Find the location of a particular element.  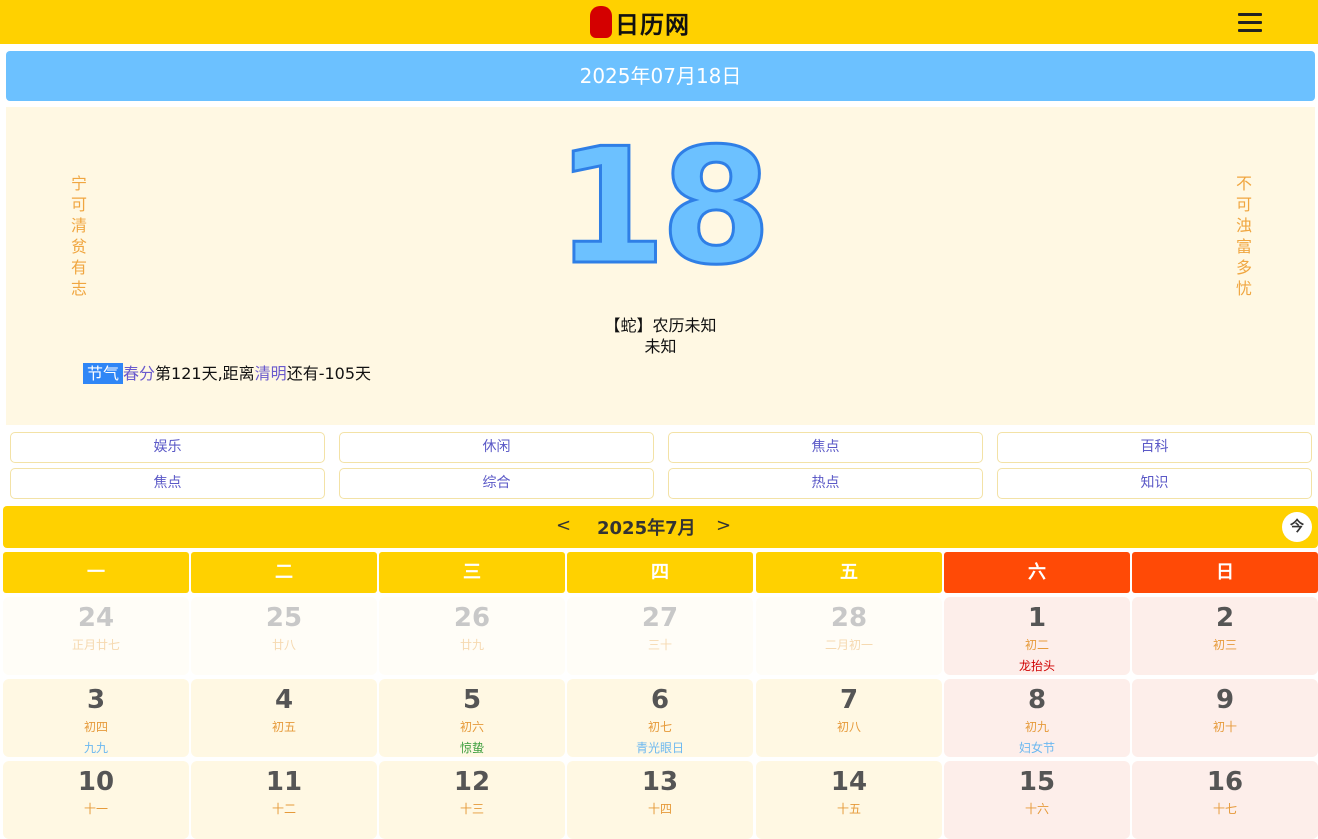

day-number: 25 is located at coordinates (284, 618).